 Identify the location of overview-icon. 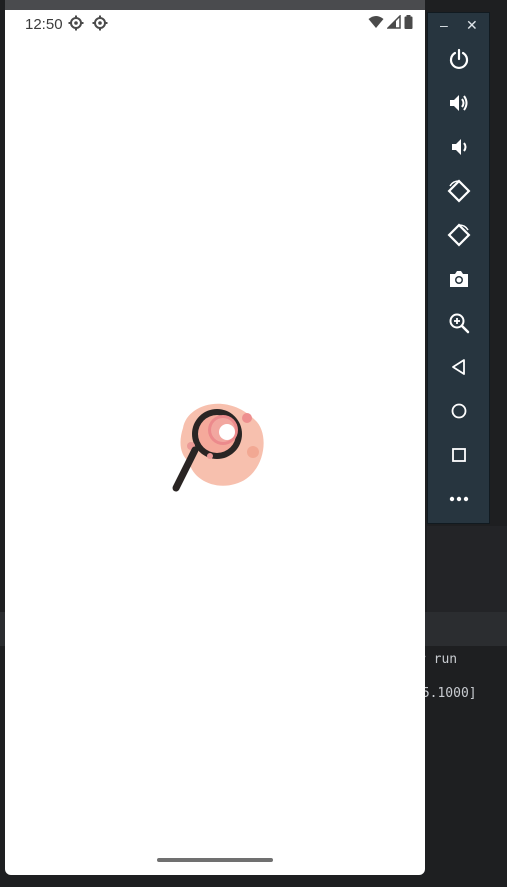
(459, 455).